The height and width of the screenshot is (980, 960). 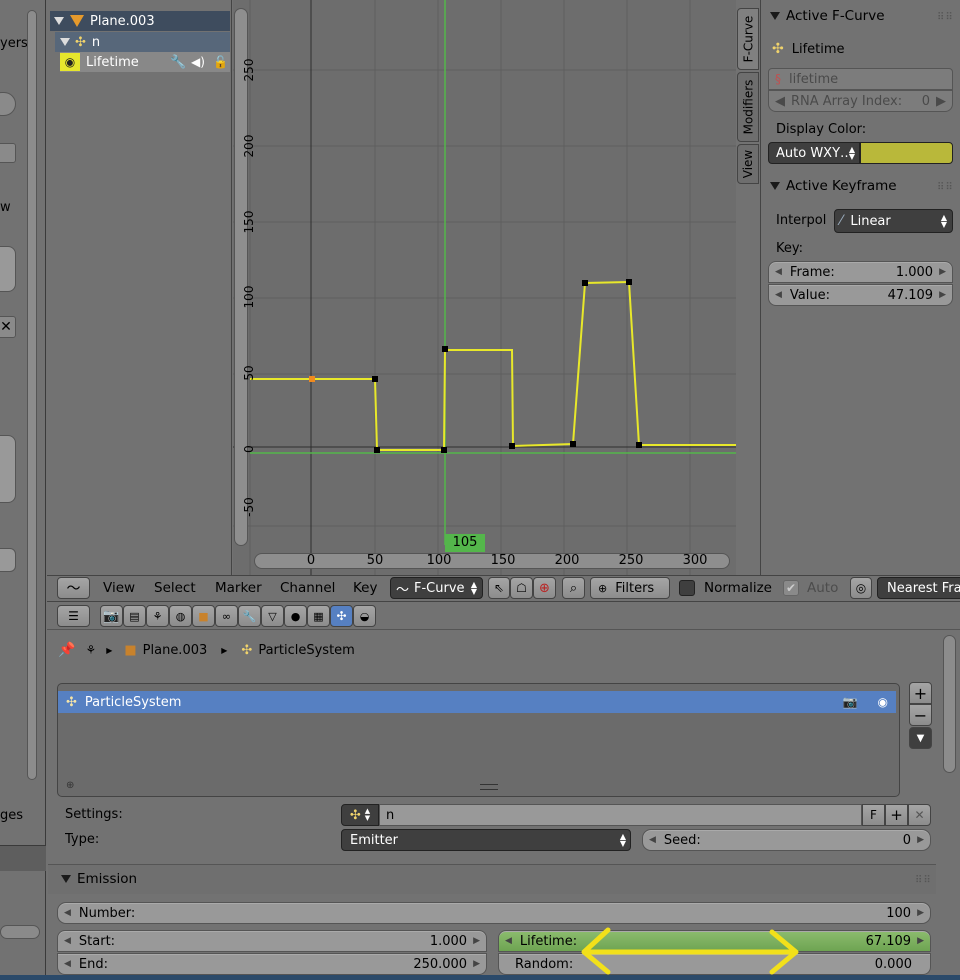 I want to click on active-fcurve-header: Active F-Curve, so click(x=827, y=16).